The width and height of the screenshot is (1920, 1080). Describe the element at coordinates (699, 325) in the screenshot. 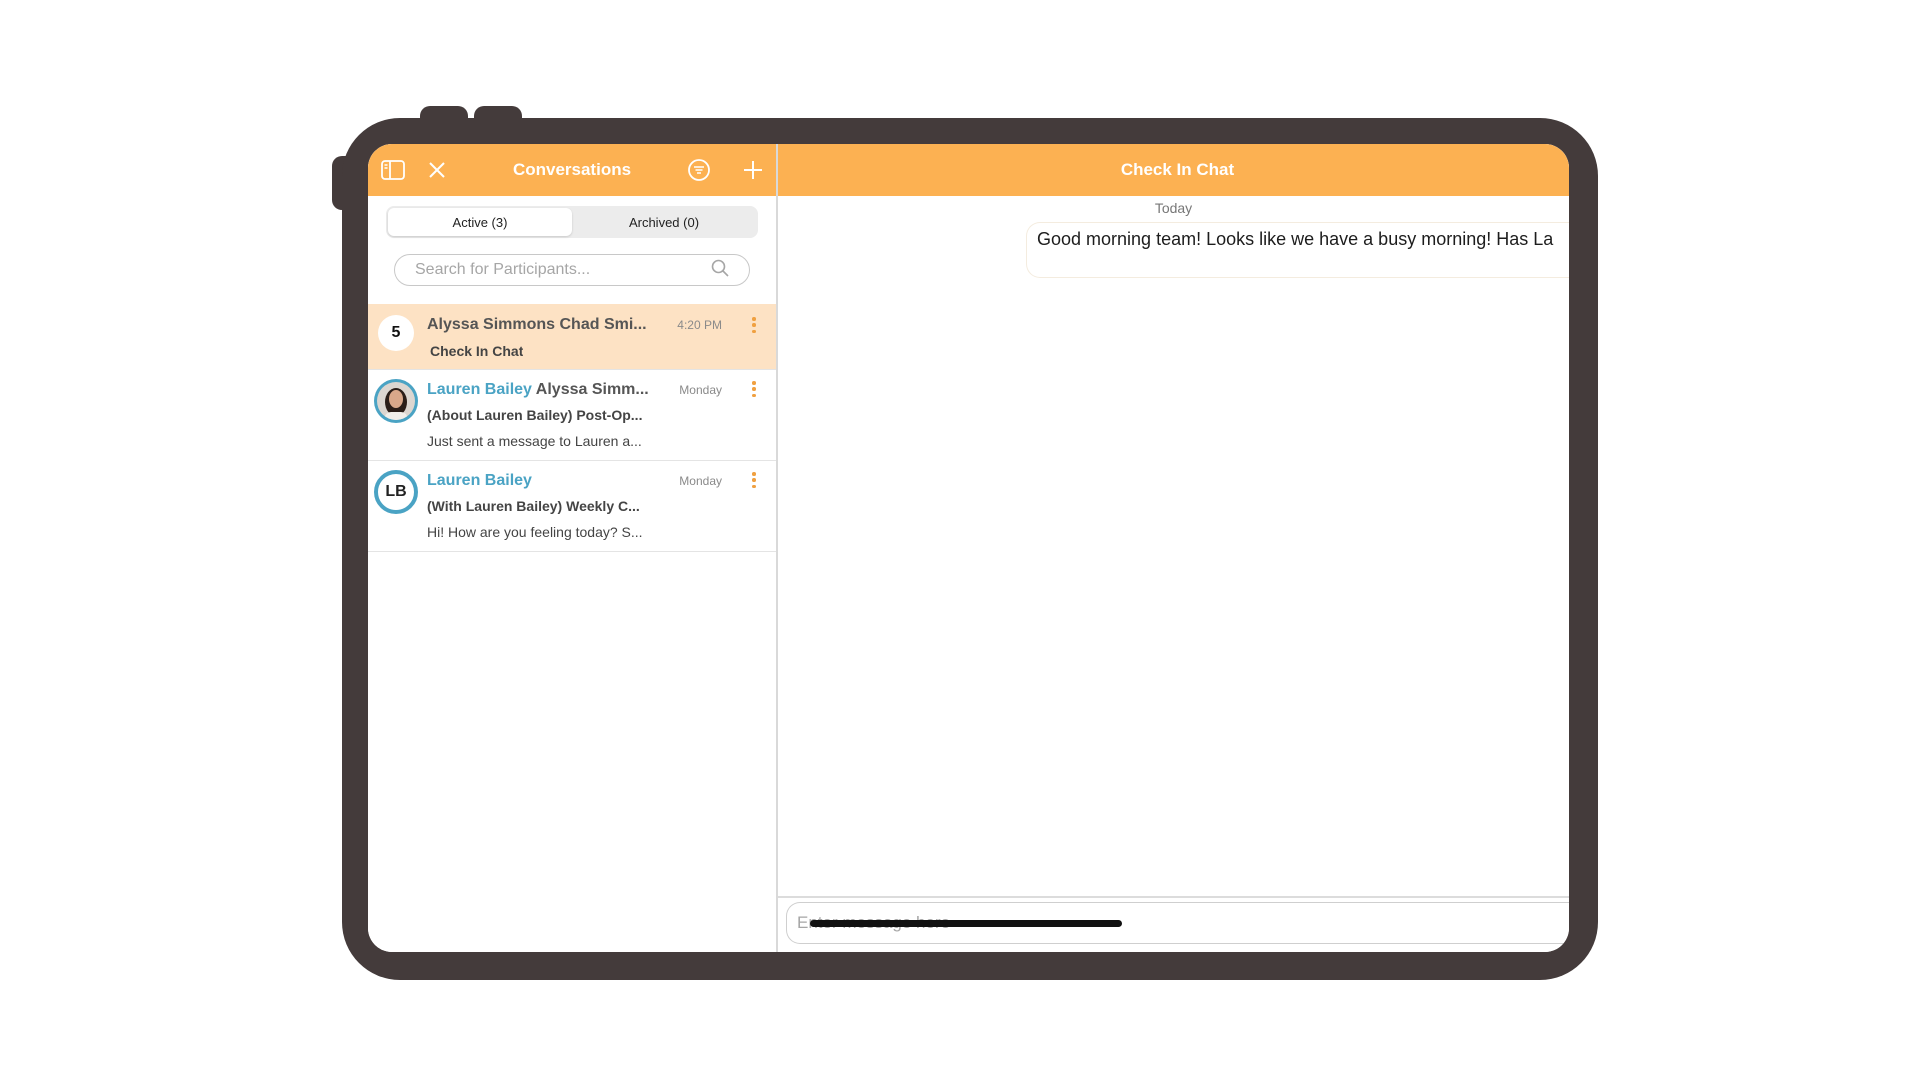

I see `conversation-time: 4:20 PM` at that location.